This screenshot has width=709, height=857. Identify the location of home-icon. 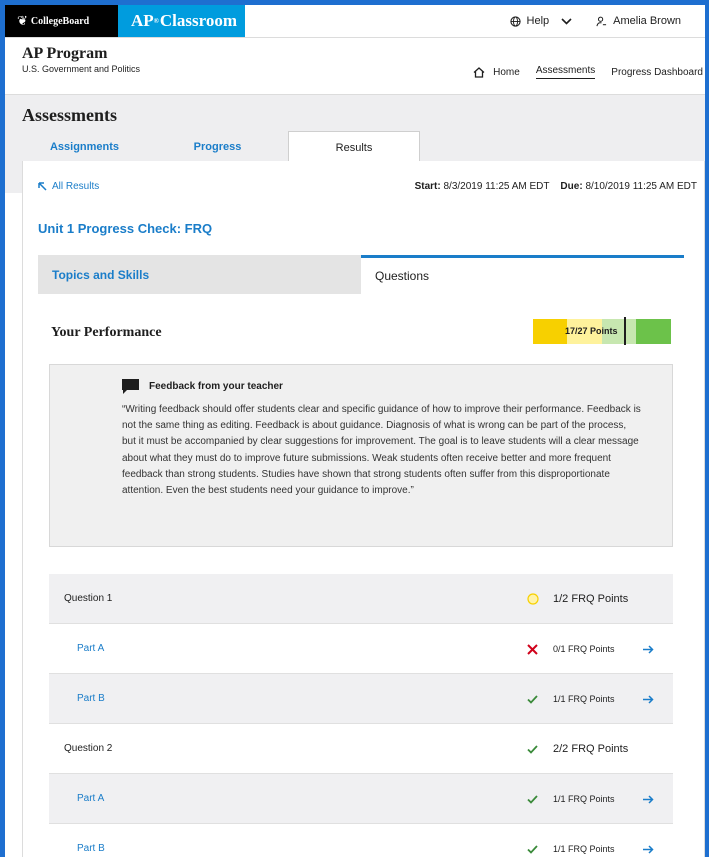
(479, 72).